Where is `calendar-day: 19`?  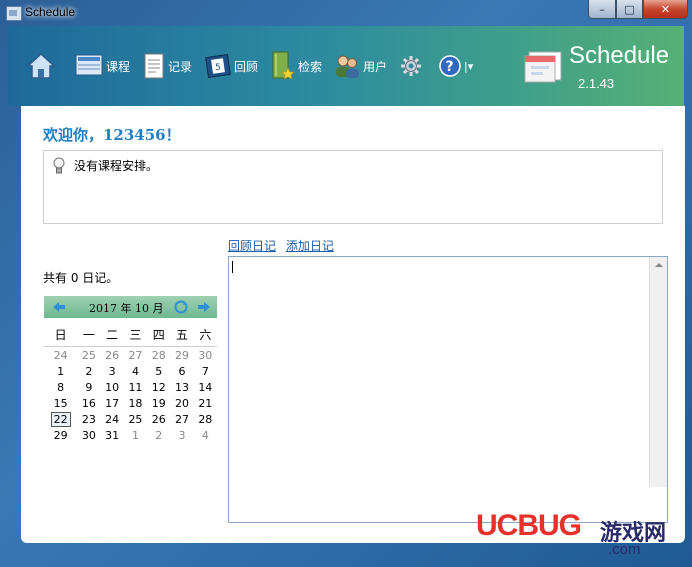 calendar-day: 19 is located at coordinates (158, 403).